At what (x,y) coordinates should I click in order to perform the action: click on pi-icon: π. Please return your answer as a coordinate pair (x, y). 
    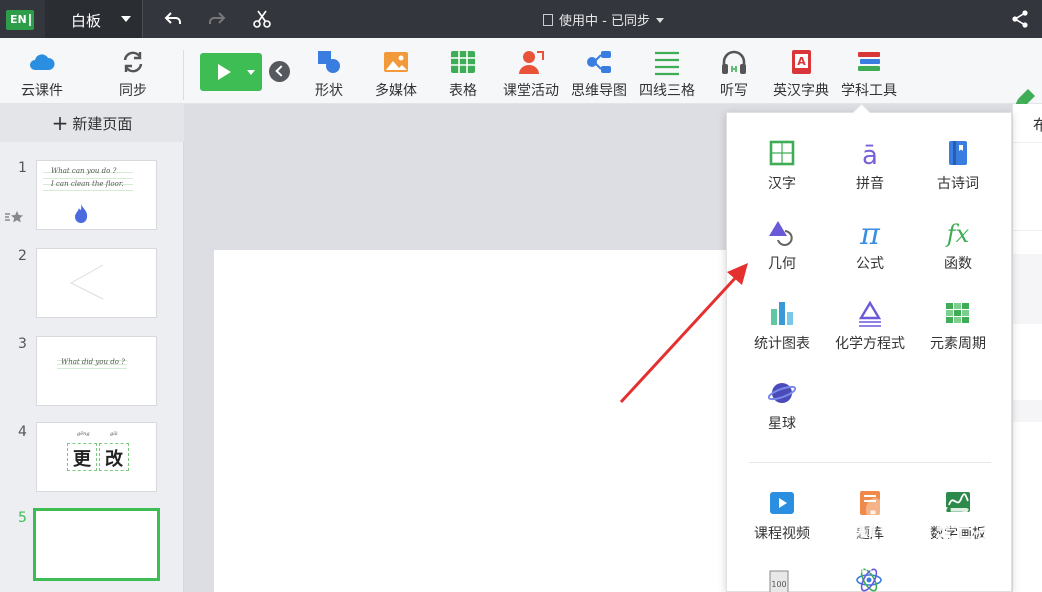
    Looking at the image, I should click on (870, 233).